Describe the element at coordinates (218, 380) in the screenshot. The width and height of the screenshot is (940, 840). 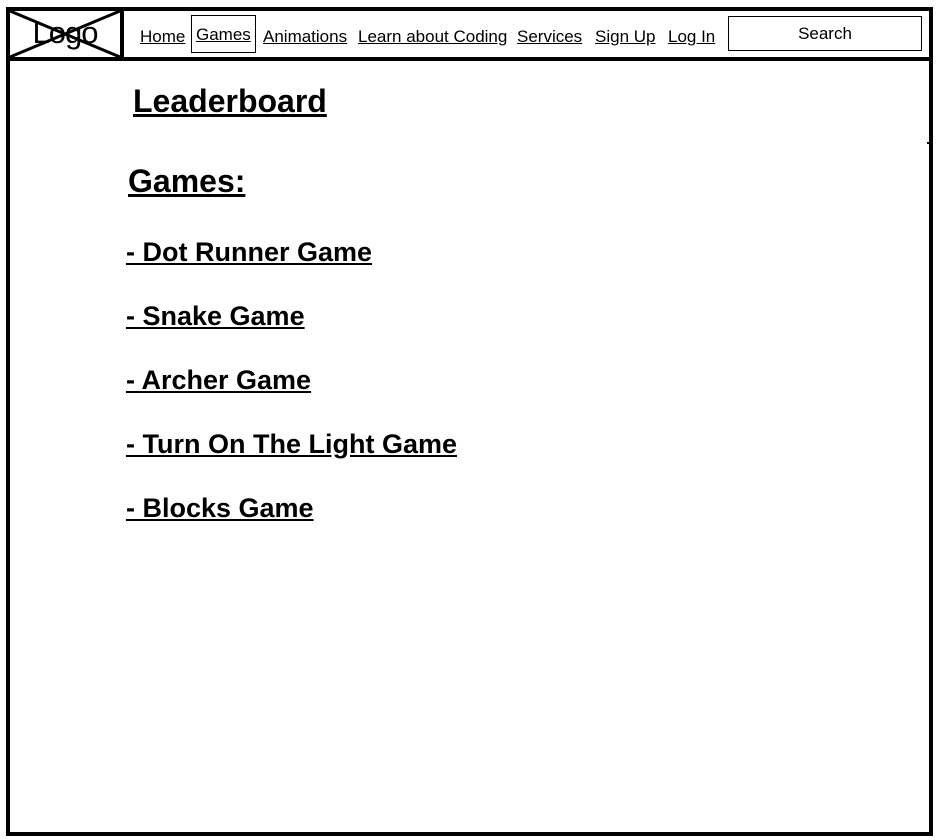
I see `game-link-archer: - Archer Game` at that location.